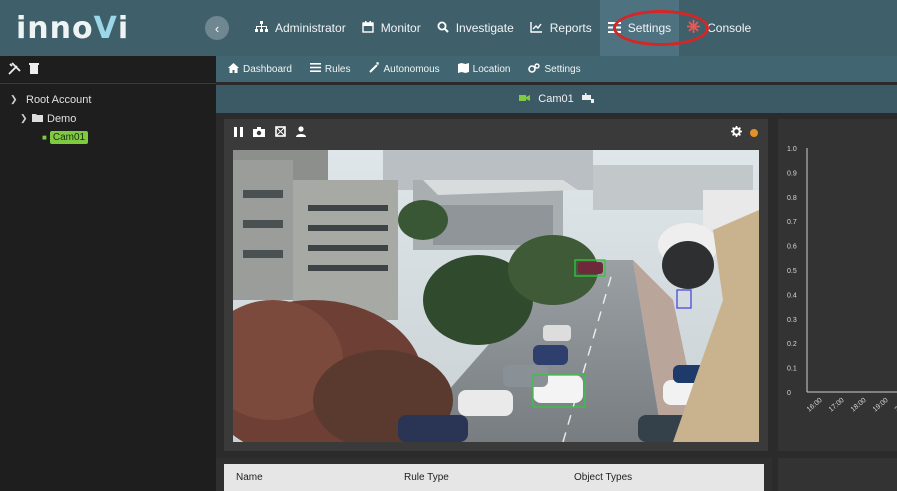 This screenshot has width=897, height=491. Describe the element at coordinates (62, 118) in the screenshot. I see `tree-demo-label: Demo` at that location.